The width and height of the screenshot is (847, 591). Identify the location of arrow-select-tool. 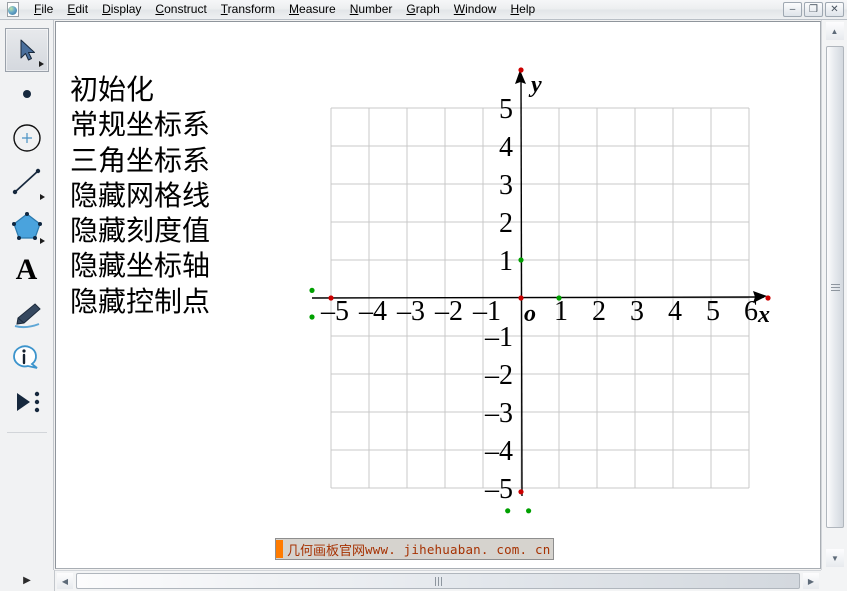
(26, 50).